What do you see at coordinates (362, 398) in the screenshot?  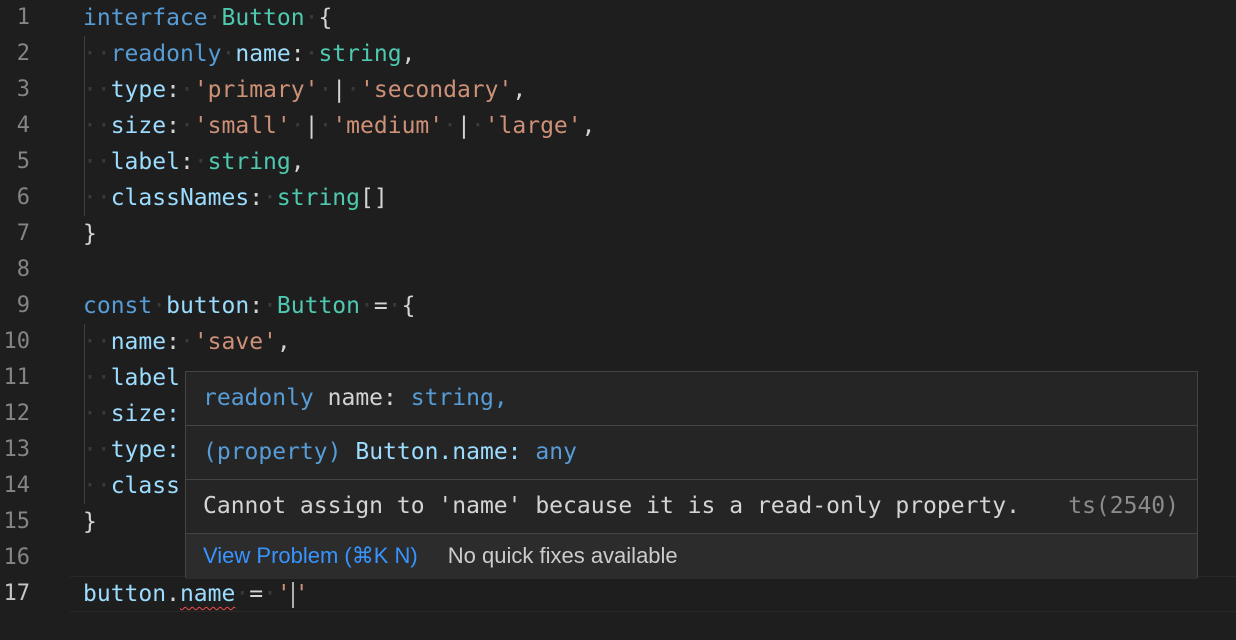 I see `signature-name: name:` at bounding box center [362, 398].